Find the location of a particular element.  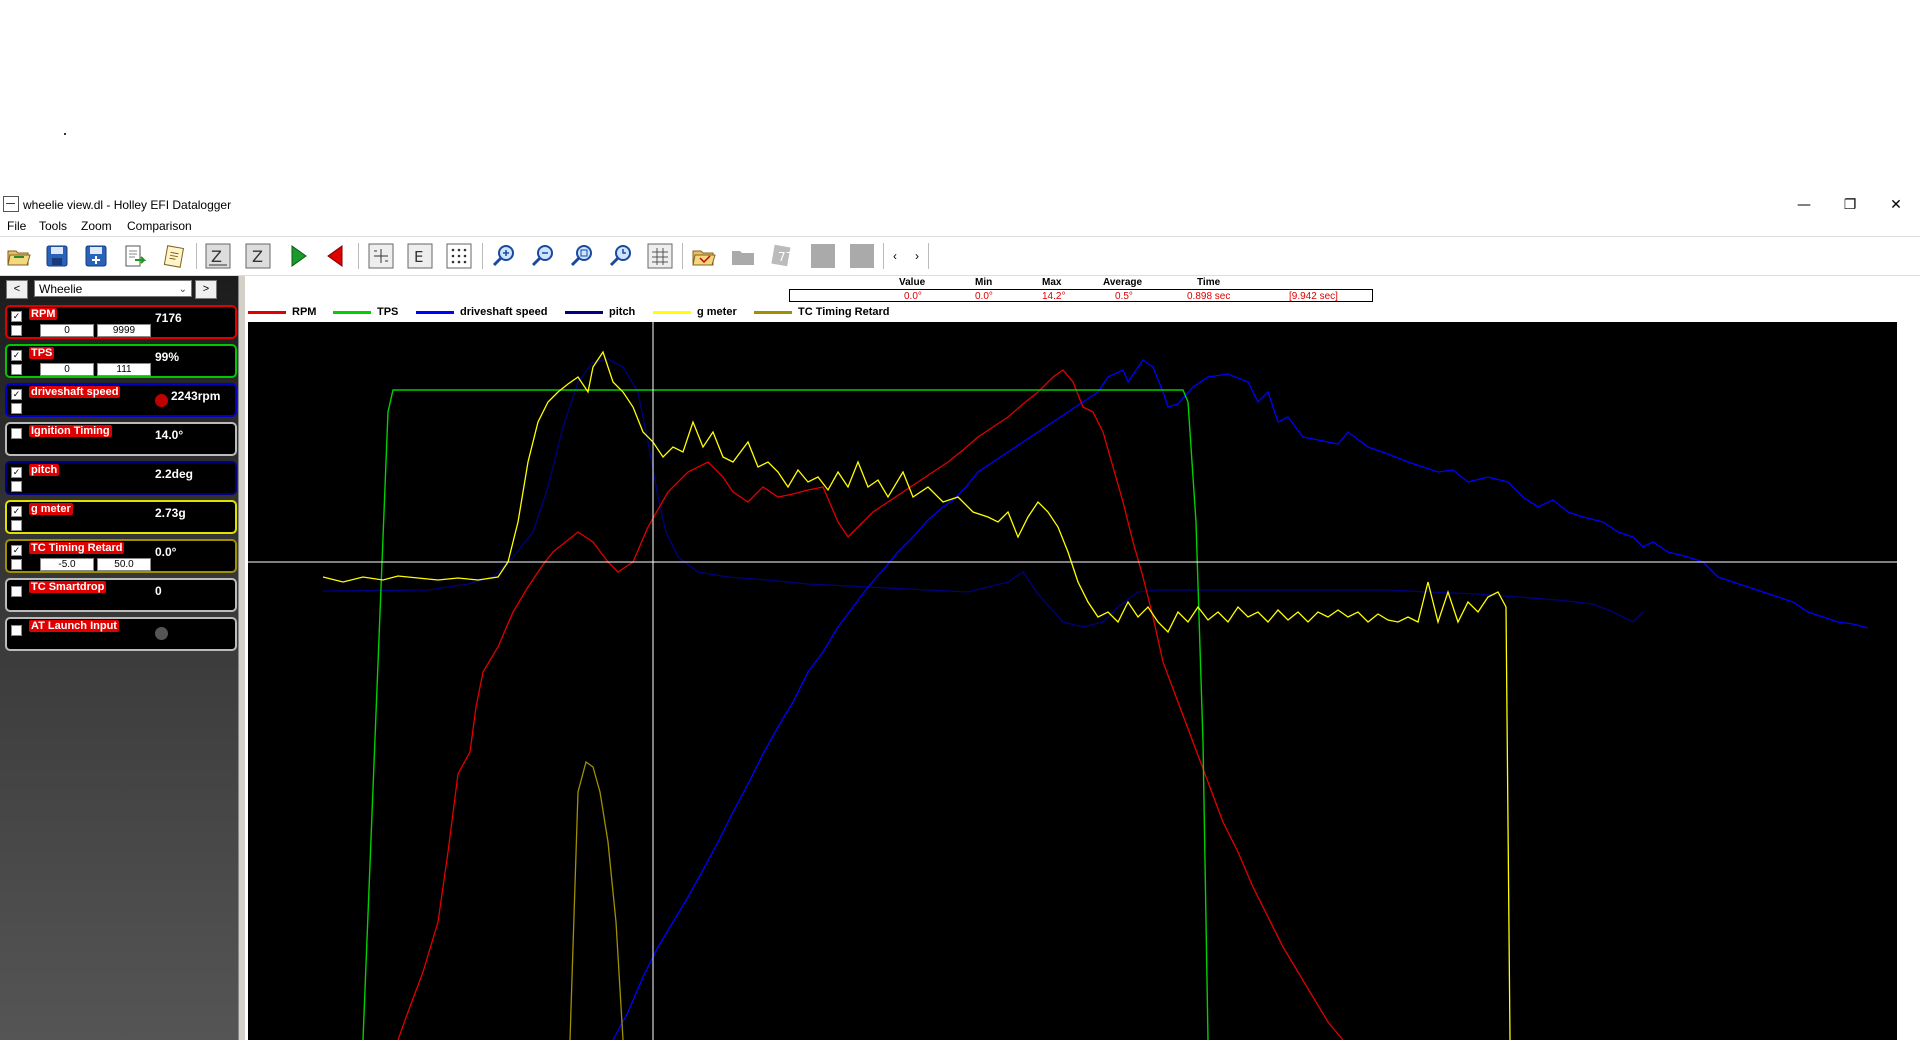

channel-name: Ignition Timing is located at coordinates (70, 431).